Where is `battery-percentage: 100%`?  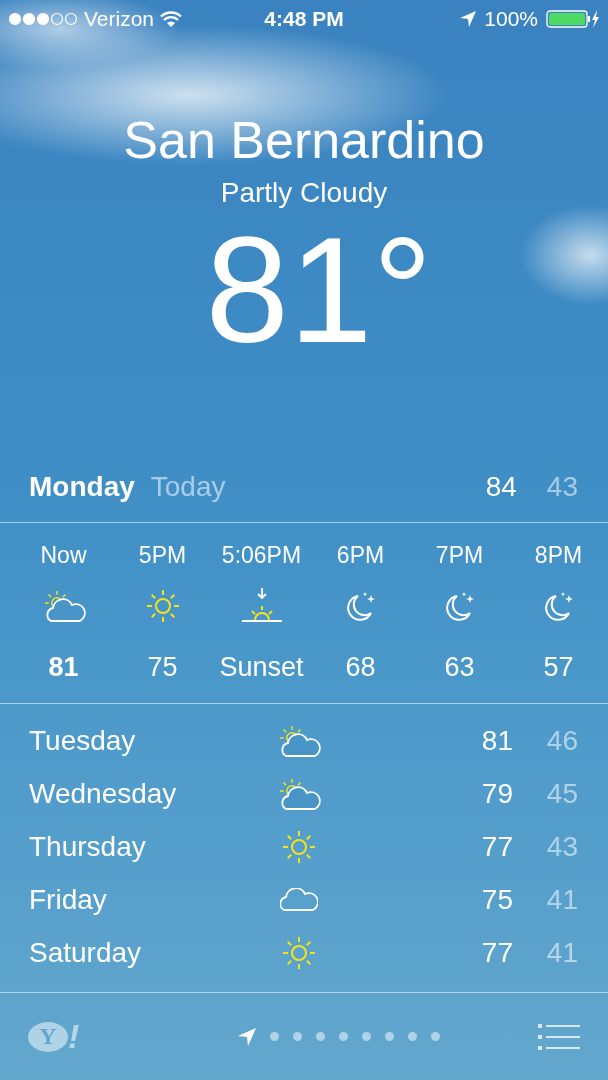
battery-percentage: 100% is located at coordinates (511, 19).